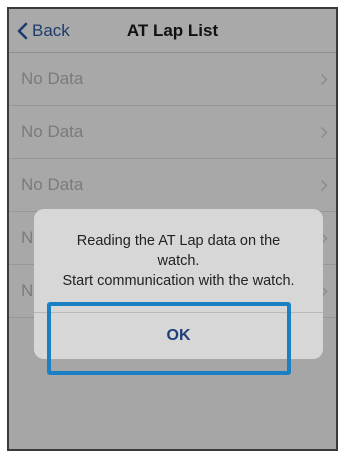 The width and height of the screenshot is (345, 458). I want to click on page-title: AT Lap List, so click(172, 30).